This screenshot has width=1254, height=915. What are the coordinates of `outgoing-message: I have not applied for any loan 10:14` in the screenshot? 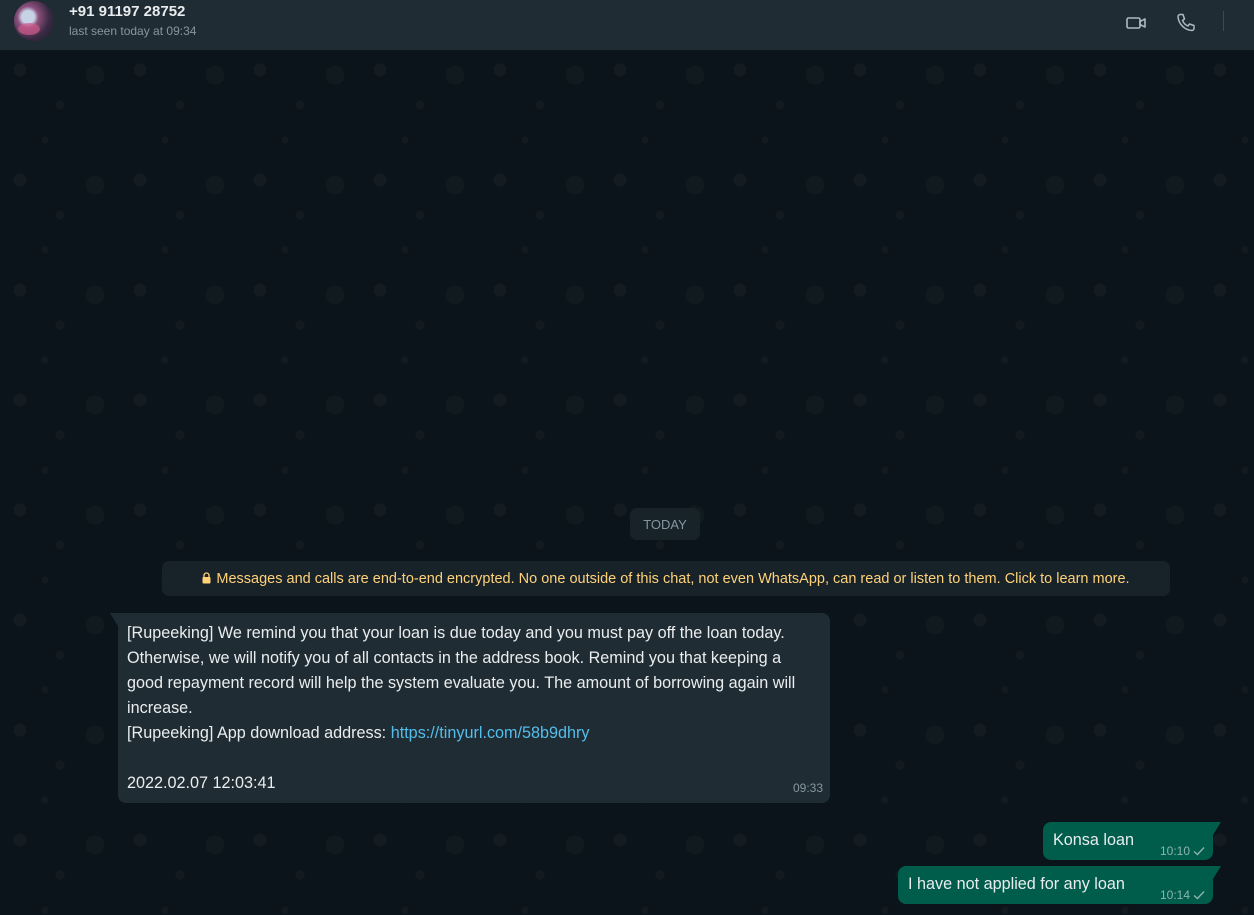 It's located at (1059, 885).